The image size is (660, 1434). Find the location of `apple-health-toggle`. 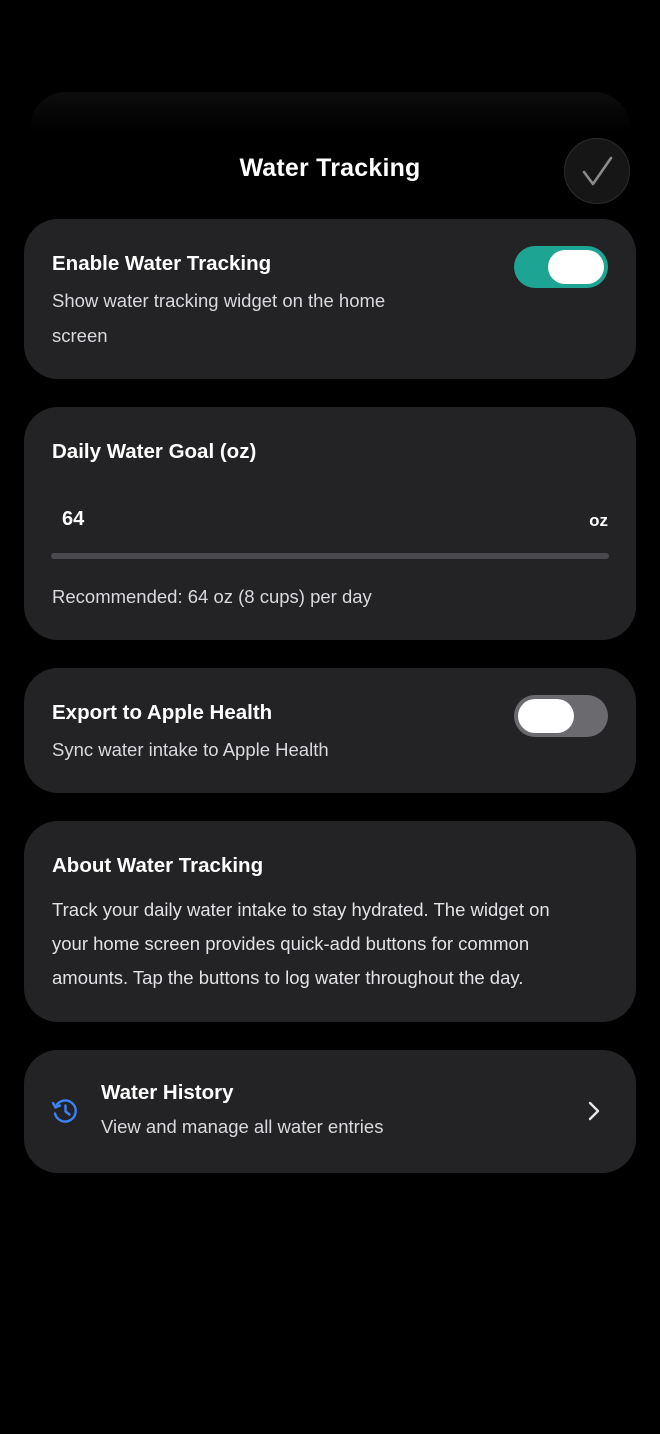

apple-health-toggle is located at coordinates (561, 716).